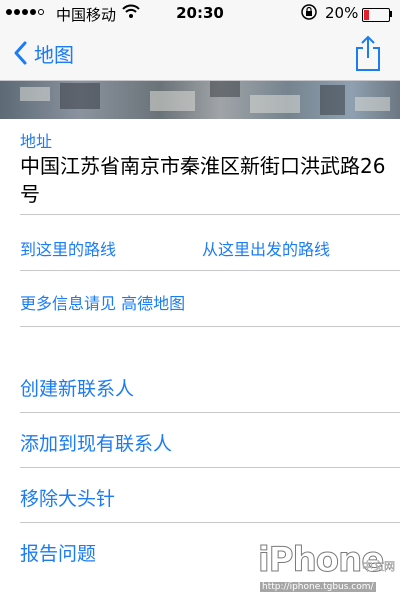  I want to click on battery-icon, so click(376, 15).